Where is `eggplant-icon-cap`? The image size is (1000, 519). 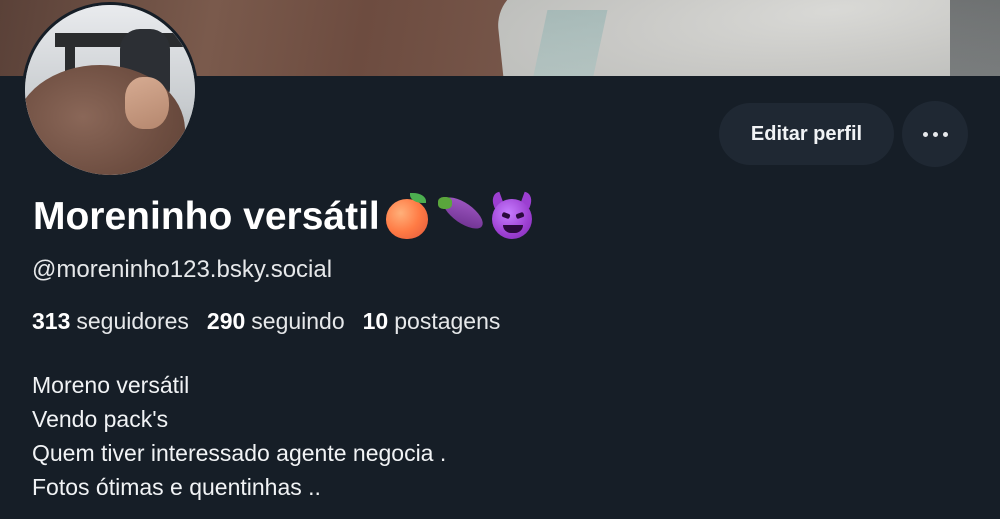 eggplant-icon-cap is located at coordinates (444, 203).